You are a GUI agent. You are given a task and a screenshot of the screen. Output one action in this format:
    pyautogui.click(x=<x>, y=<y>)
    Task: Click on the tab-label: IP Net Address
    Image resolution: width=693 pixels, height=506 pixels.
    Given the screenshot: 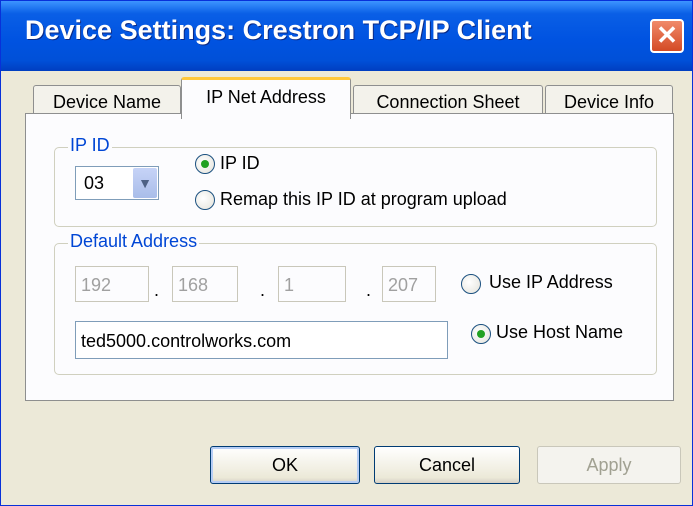 What is the action you would take?
    pyautogui.click(x=266, y=97)
    